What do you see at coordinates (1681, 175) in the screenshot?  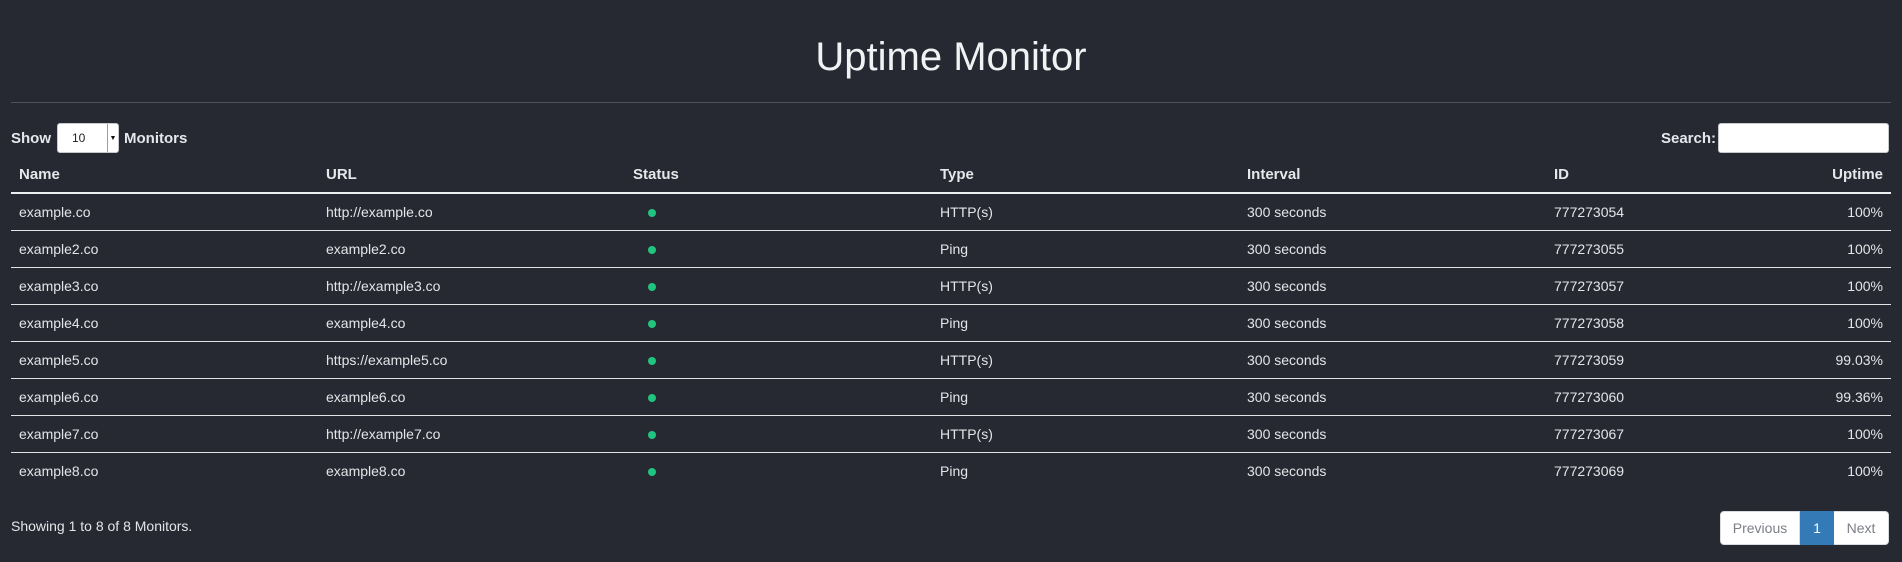 I see `column-header-id: ID` at bounding box center [1681, 175].